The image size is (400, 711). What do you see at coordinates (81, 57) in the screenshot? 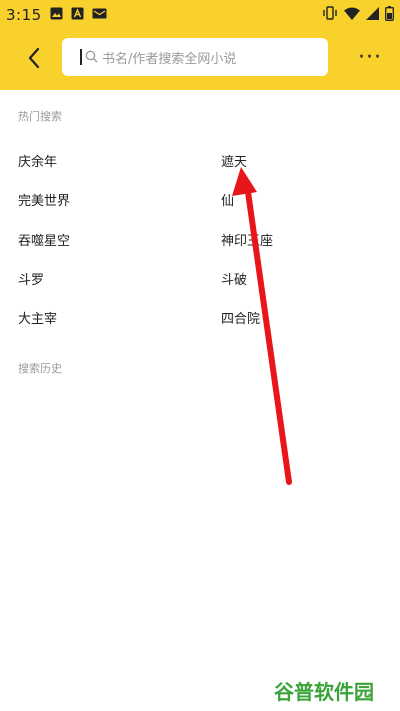
I see `text-cursor` at bounding box center [81, 57].